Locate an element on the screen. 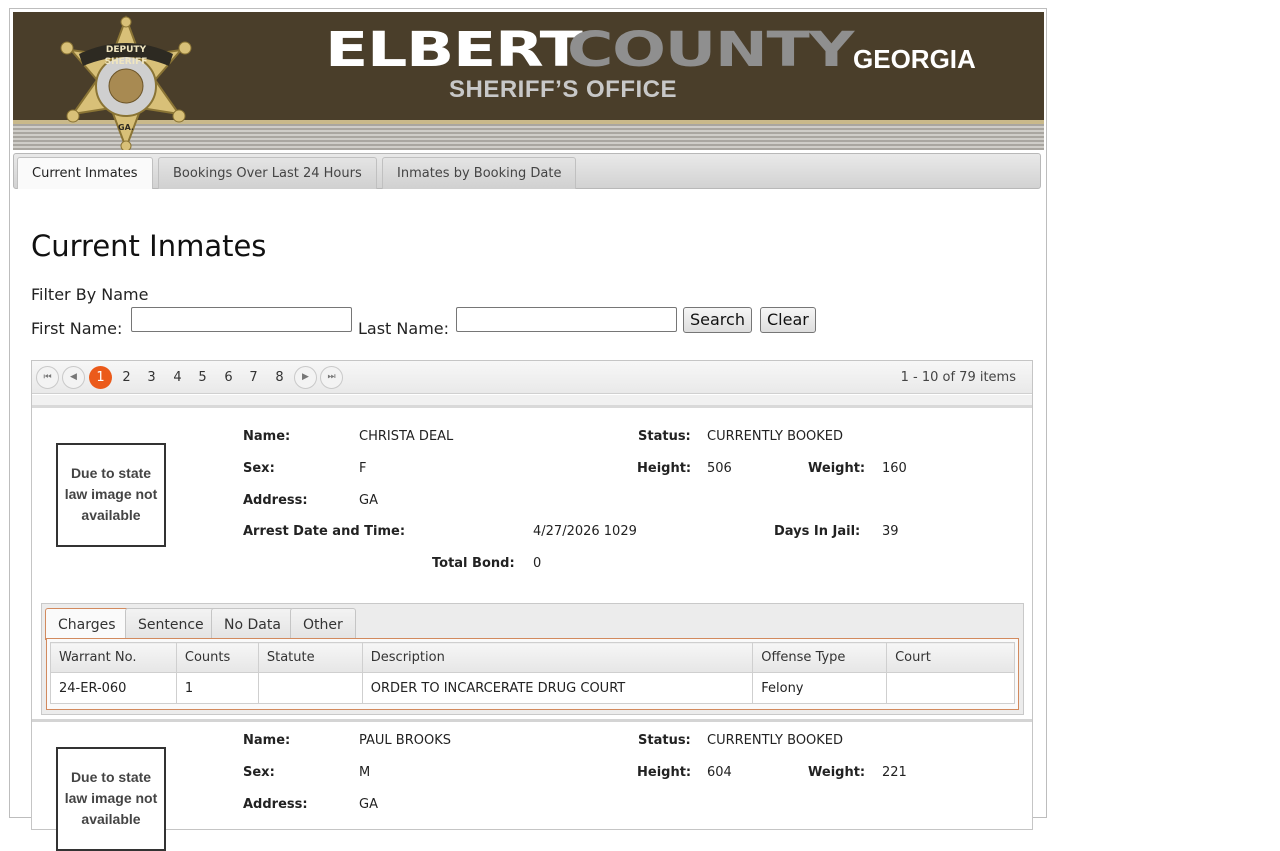 The width and height of the screenshot is (1280, 851). column-header-counts: Counts is located at coordinates (217, 657).